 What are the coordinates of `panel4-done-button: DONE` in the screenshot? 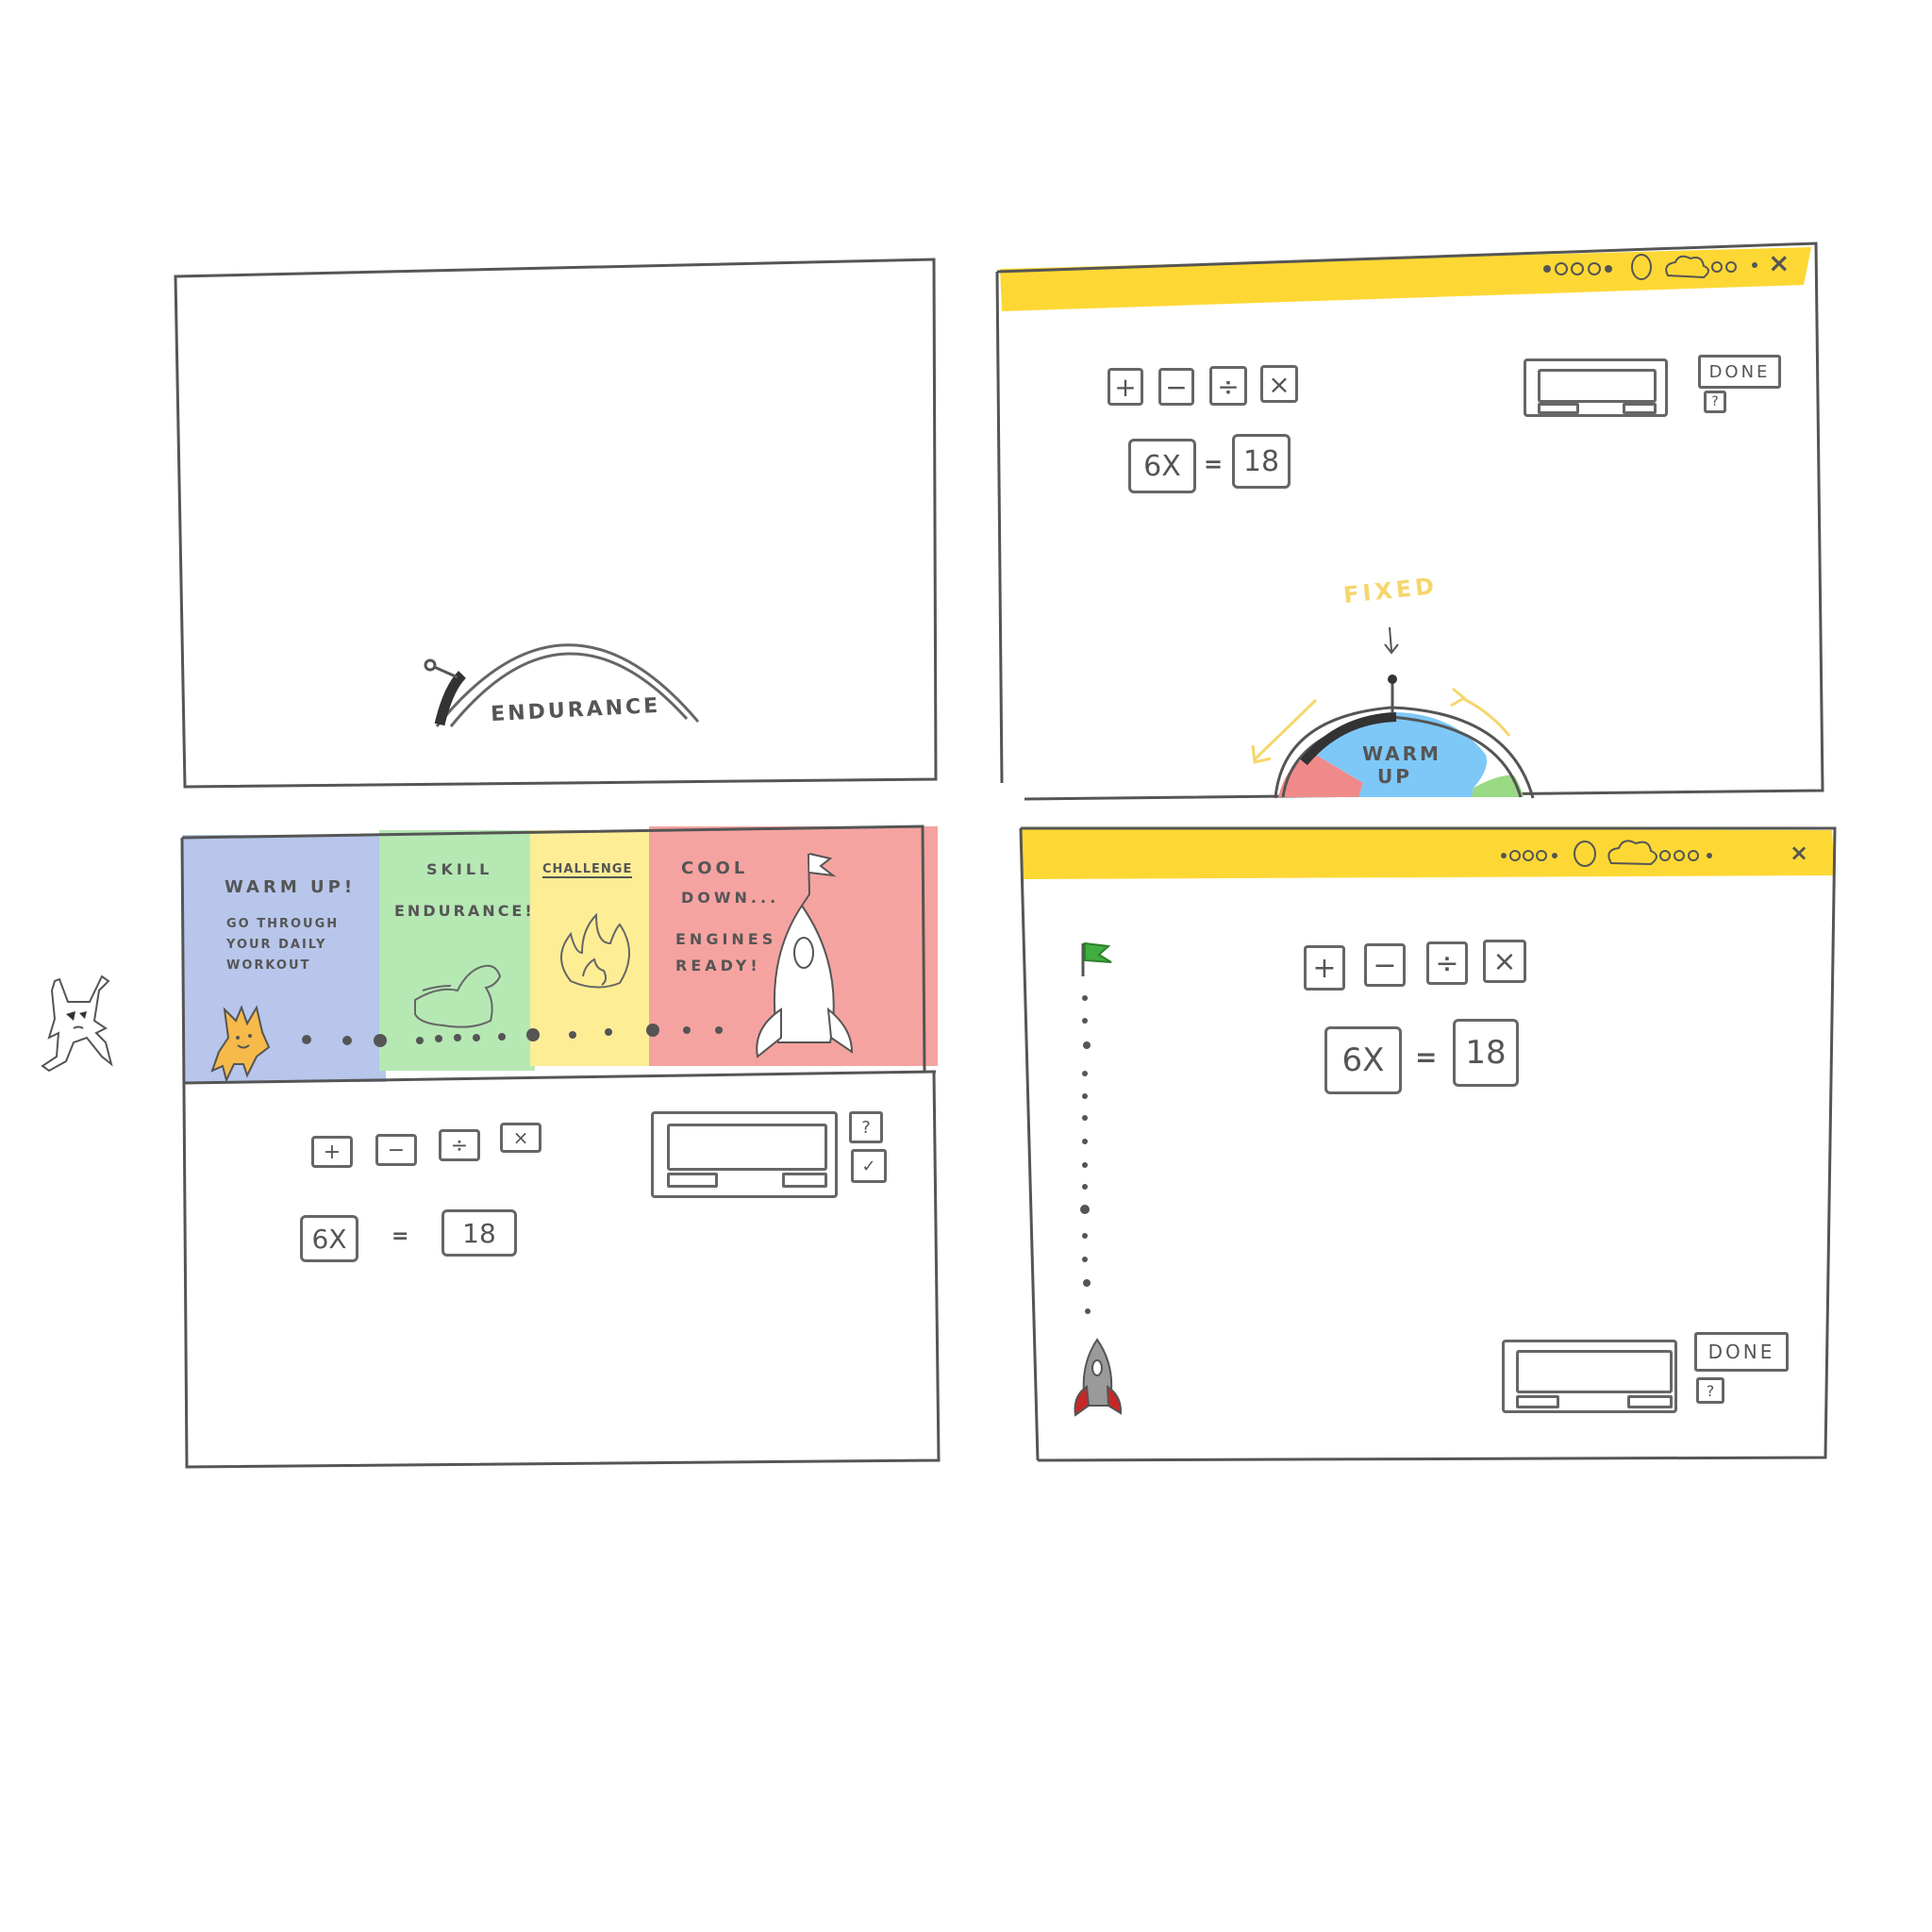 It's located at (1741, 1352).